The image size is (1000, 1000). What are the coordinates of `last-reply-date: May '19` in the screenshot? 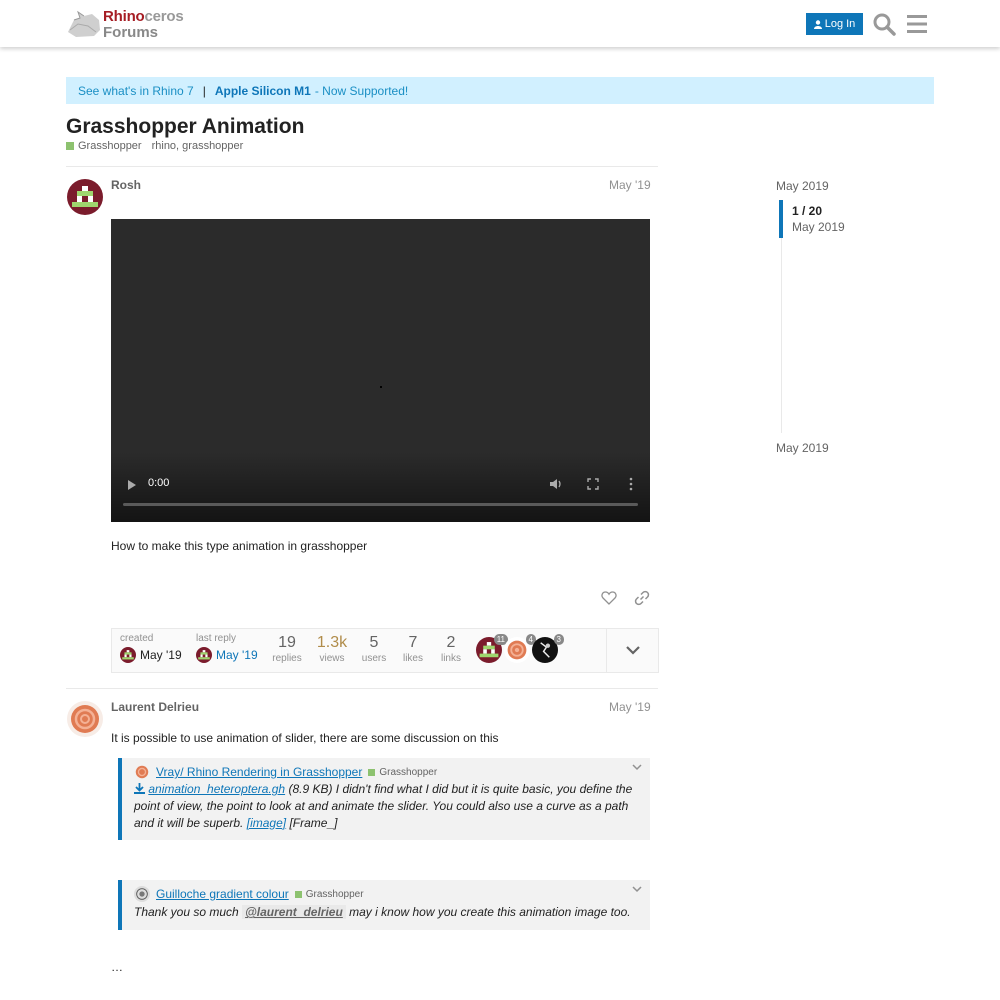 It's located at (237, 655).